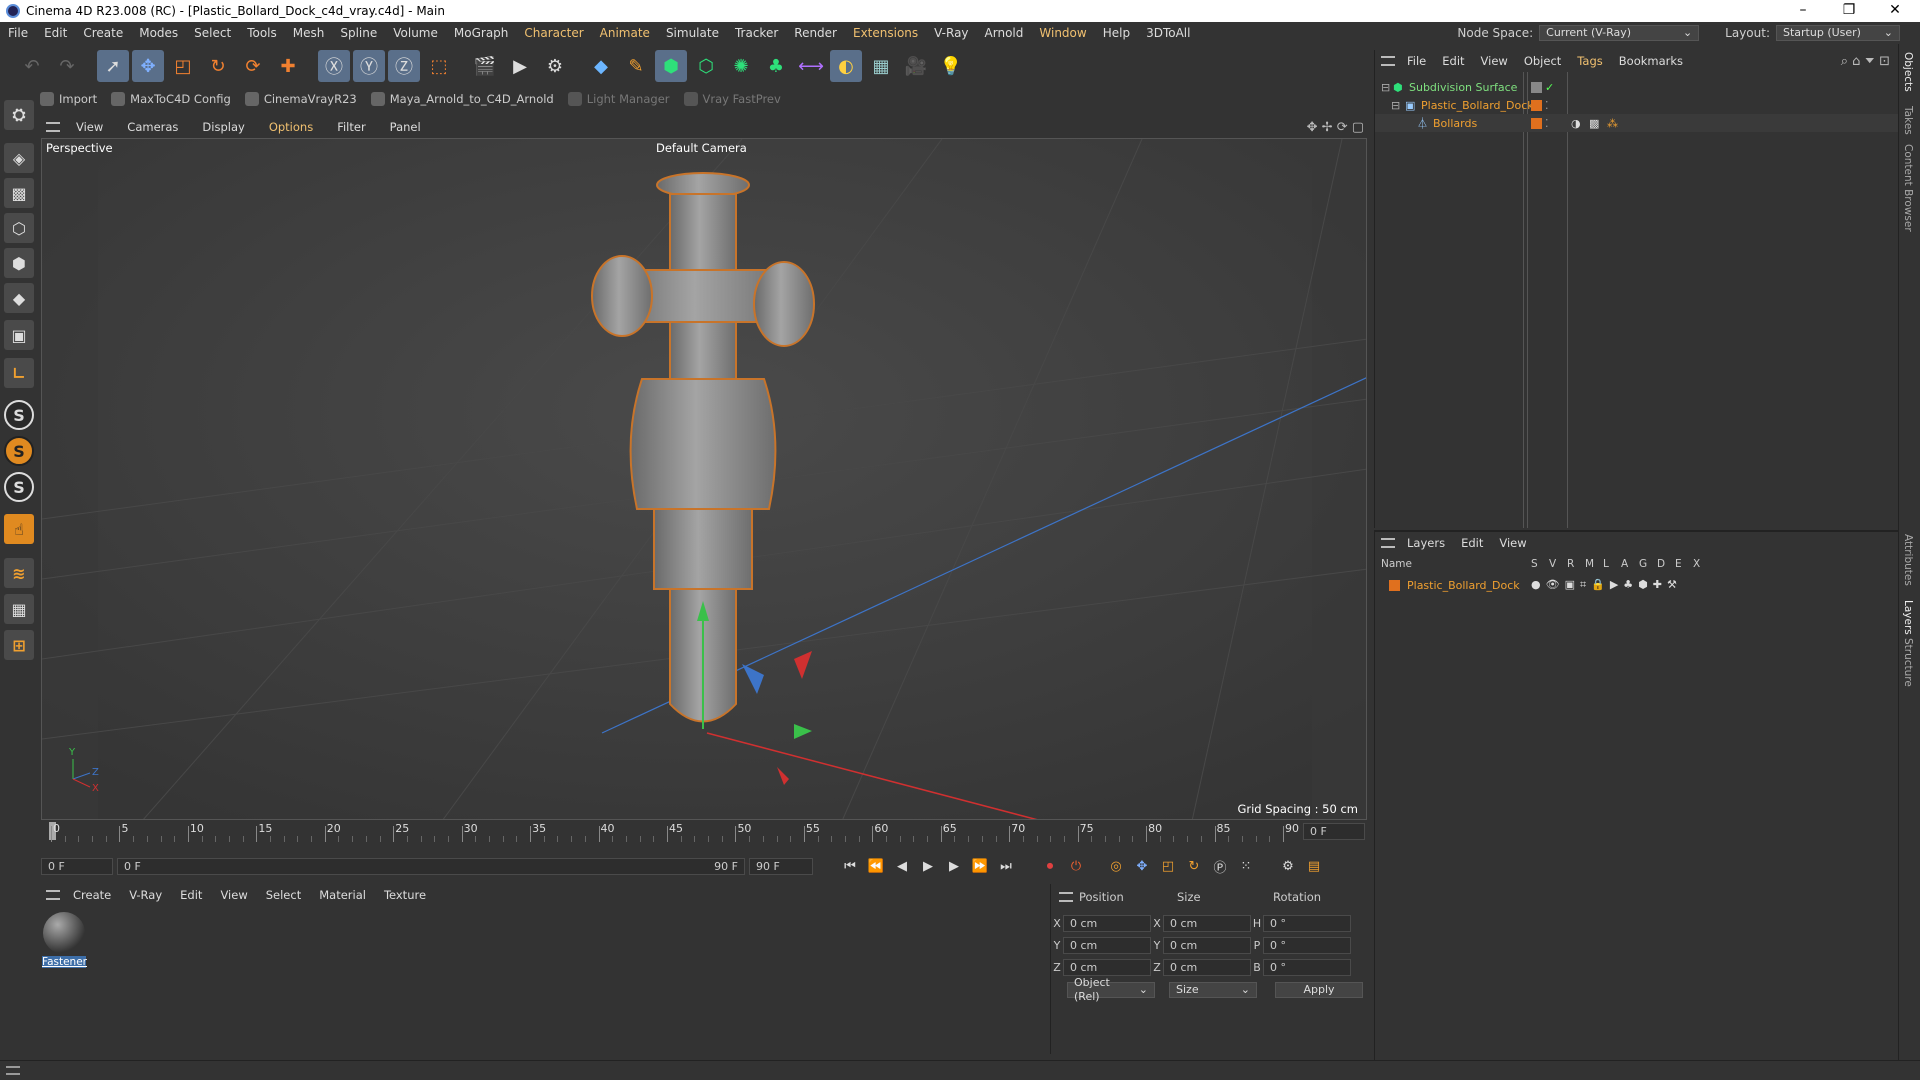 This screenshot has height=1080, width=1920. Describe the element at coordinates (1651, 61) in the screenshot. I see `obj-menu-bookmarks: Bookmarks` at that location.